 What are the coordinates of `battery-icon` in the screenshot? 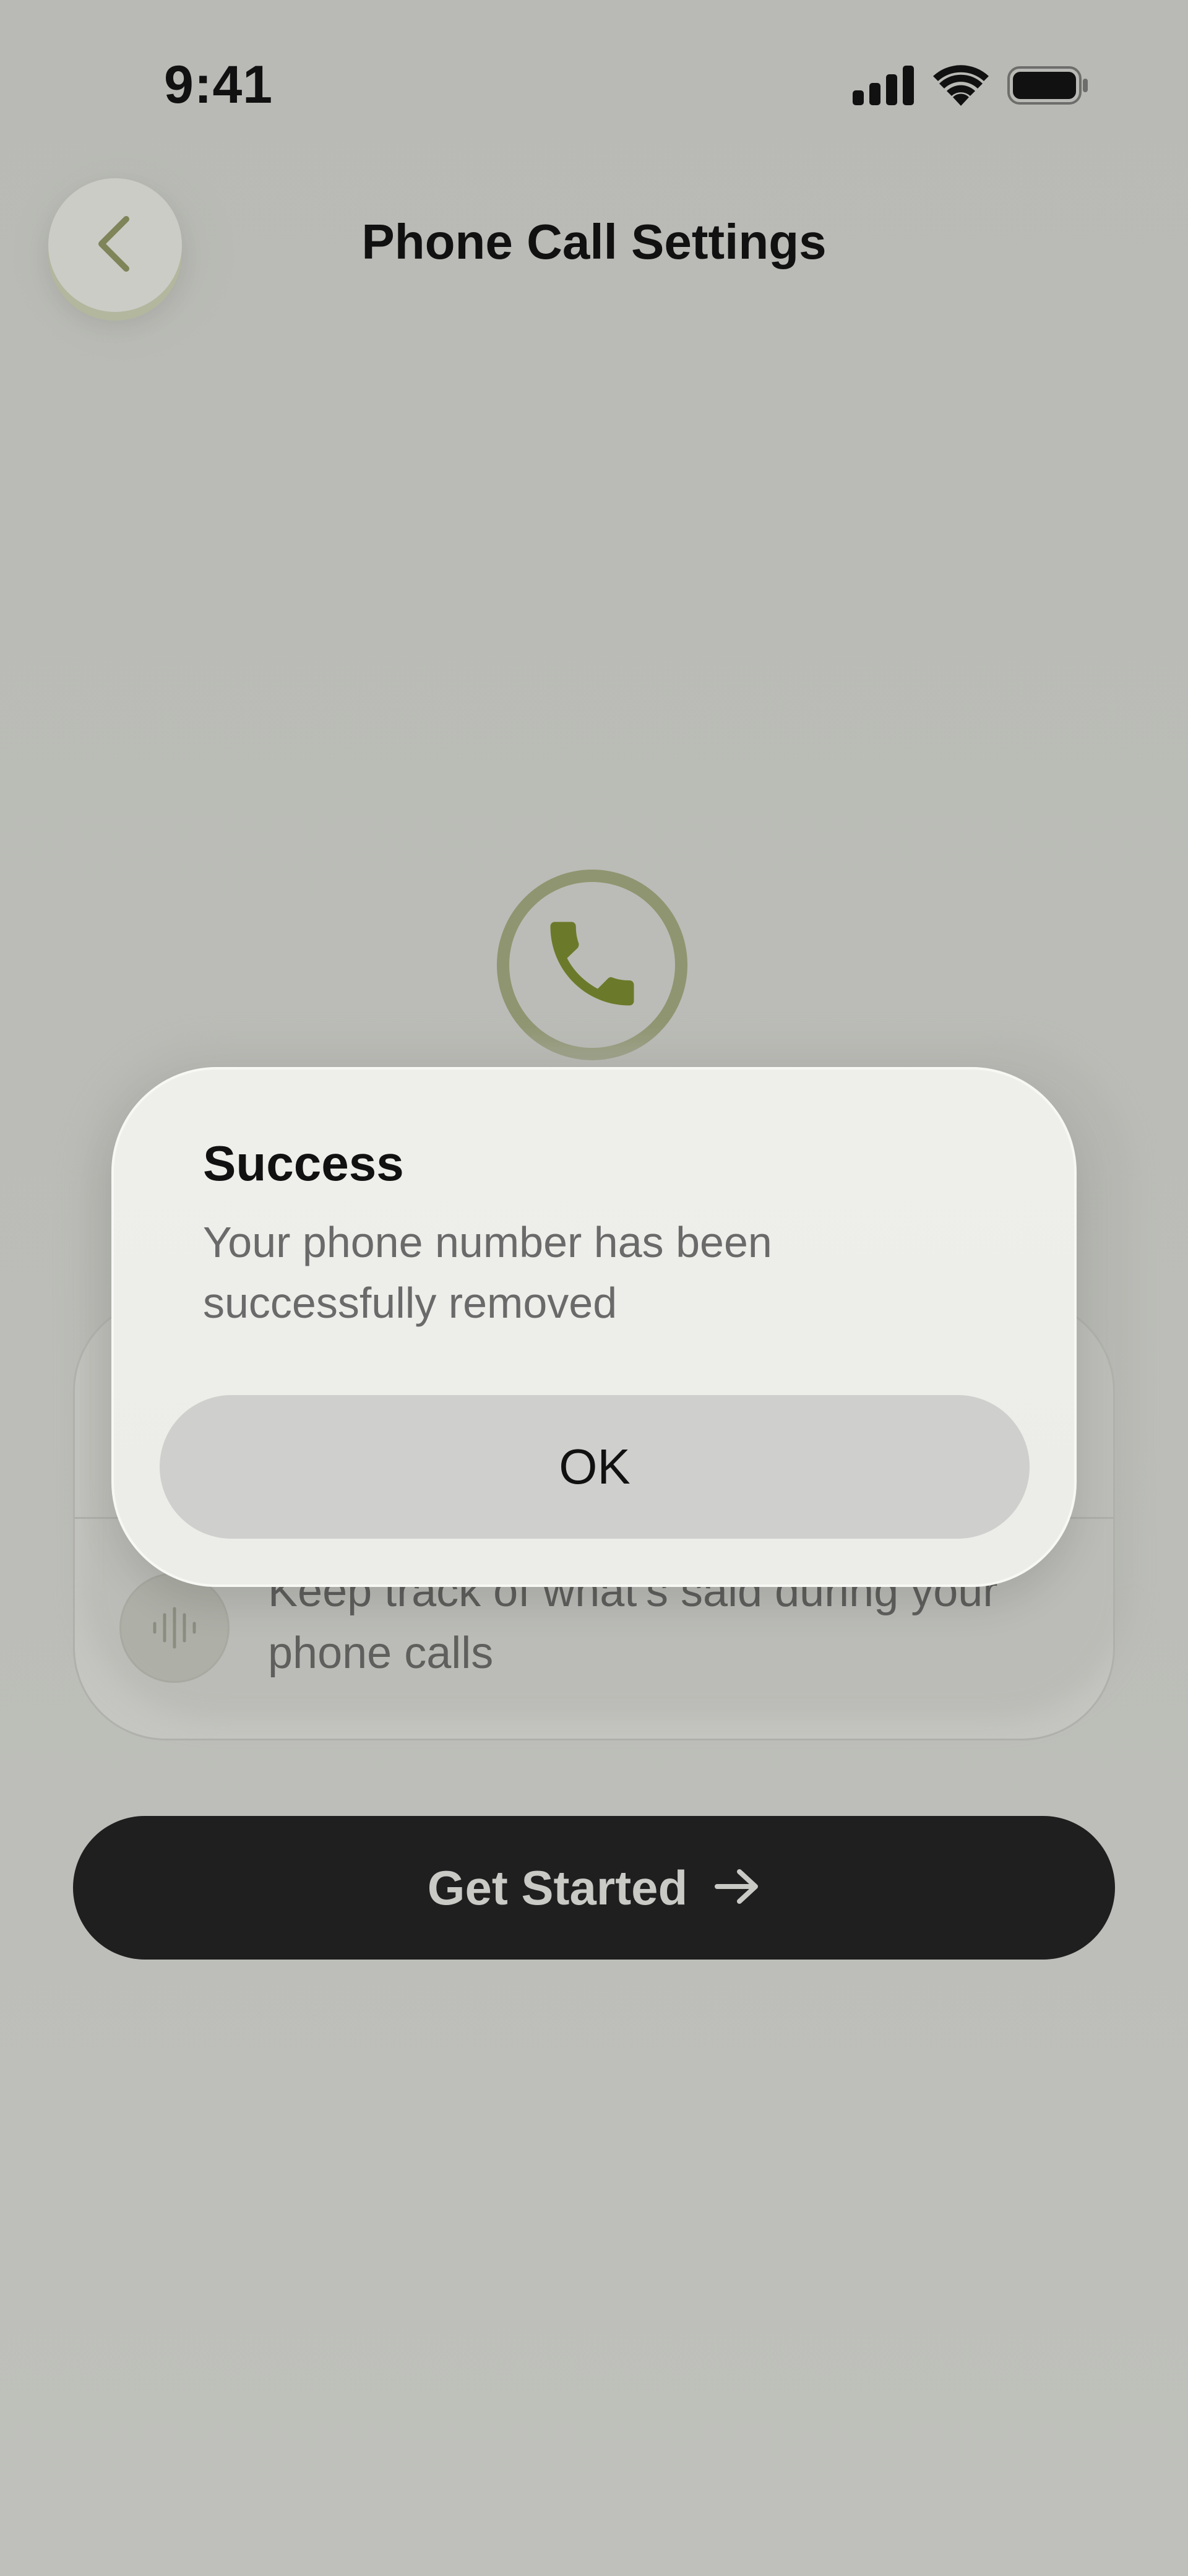 It's located at (1048, 87).